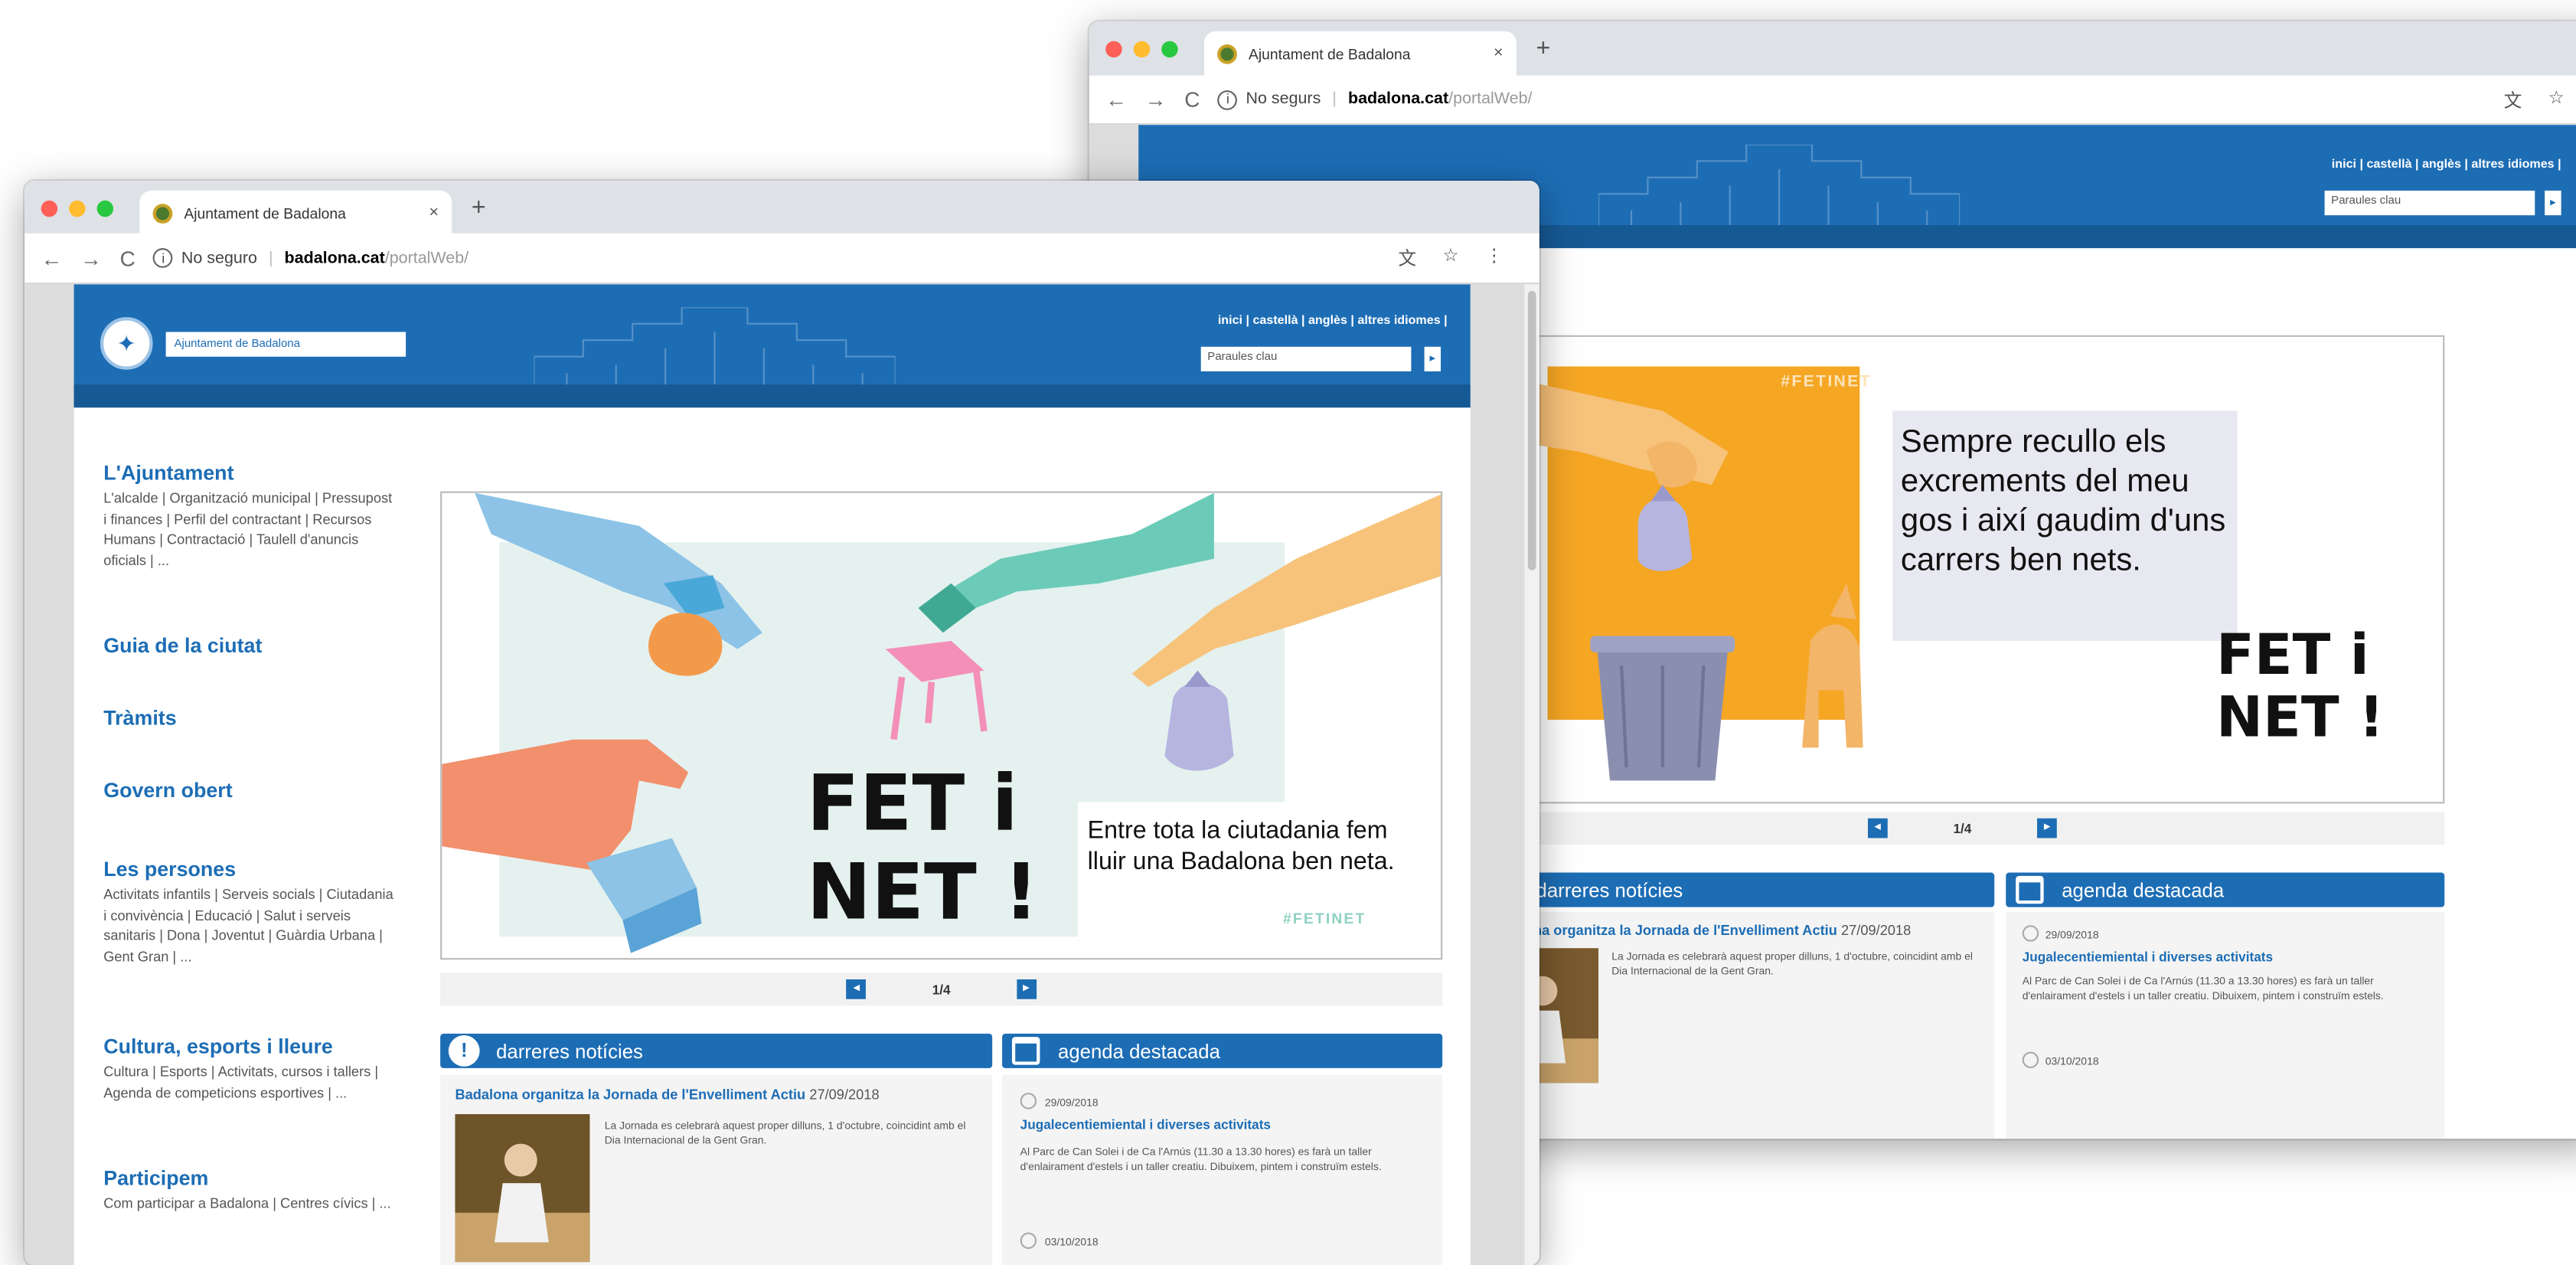 The width and height of the screenshot is (2576, 1265). What do you see at coordinates (2225, 889) in the screenshot?
I see `agenda-section-header: agenda destacada` at bounding box center [2225, 889].